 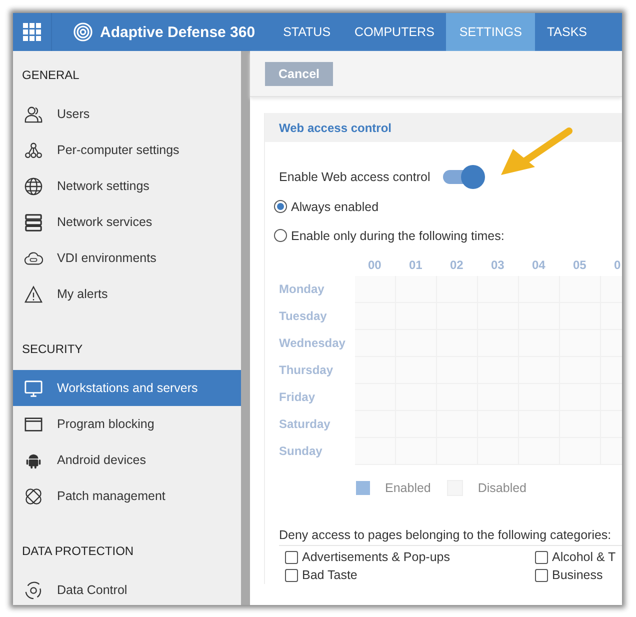 What do you see at coordinates (127, 388) in the screenshot?
I see `sidebar-item: Workstations and servers` at bounding box center [127, 388].